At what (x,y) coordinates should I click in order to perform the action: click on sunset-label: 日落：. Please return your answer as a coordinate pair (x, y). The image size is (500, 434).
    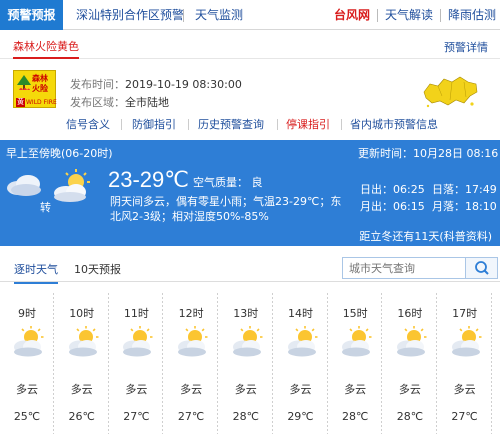
    Looking at the image, I should click on (448, 189).